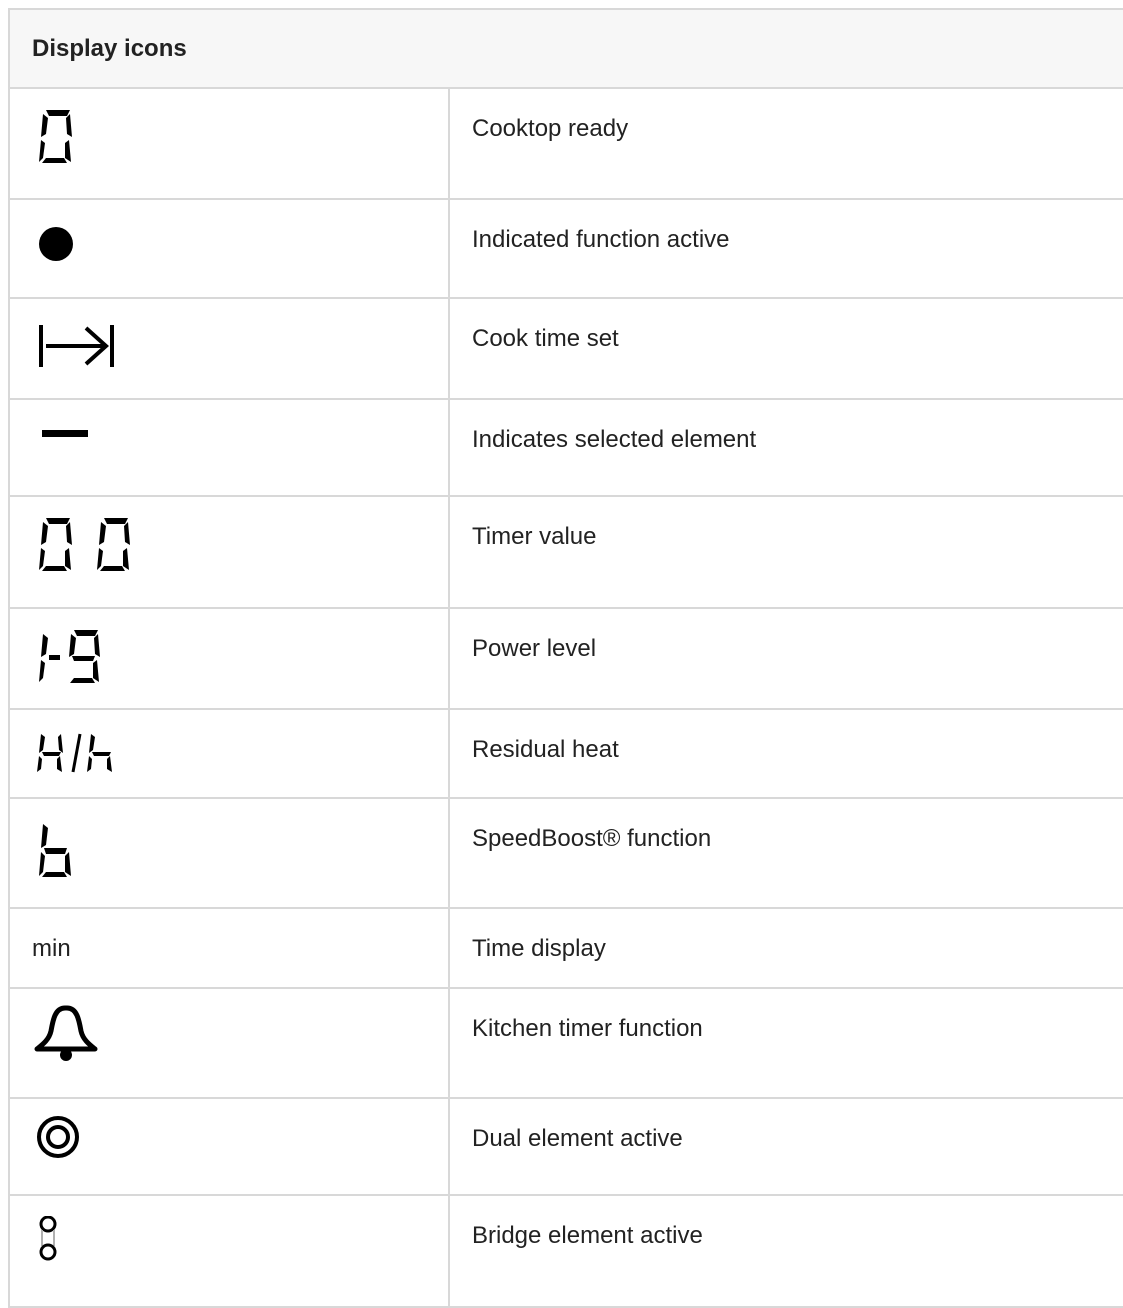 Image resolution: width=1123 pixels, height=1308 pixels. I want to click on table-row: Cook time set, so click(565, 348).